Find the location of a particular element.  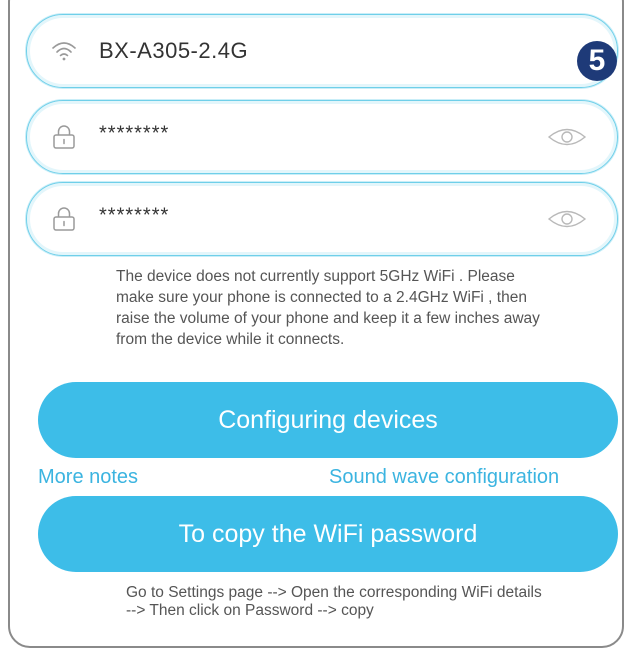

wifi-ssid-field: BX-A305-2.4G is located at coordinates (322, 51).